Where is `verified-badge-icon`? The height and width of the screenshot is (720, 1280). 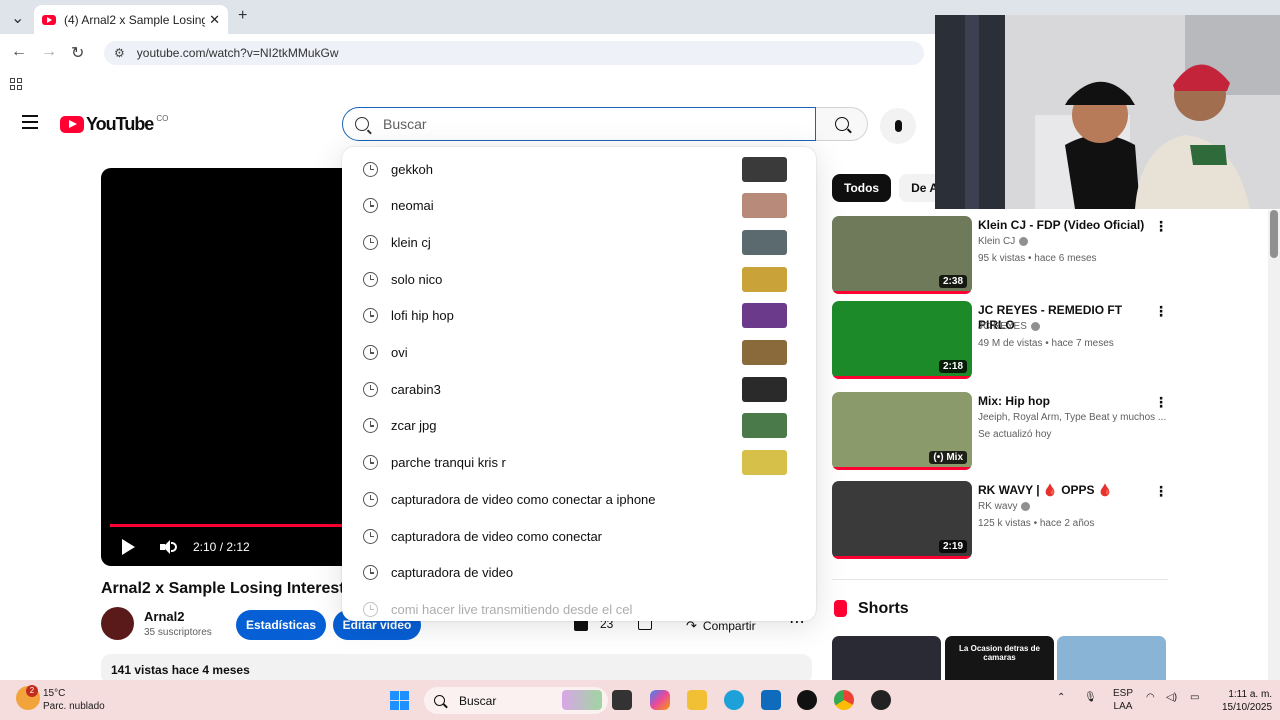
verified-badge-icon is located at coordinates (1026, 506).